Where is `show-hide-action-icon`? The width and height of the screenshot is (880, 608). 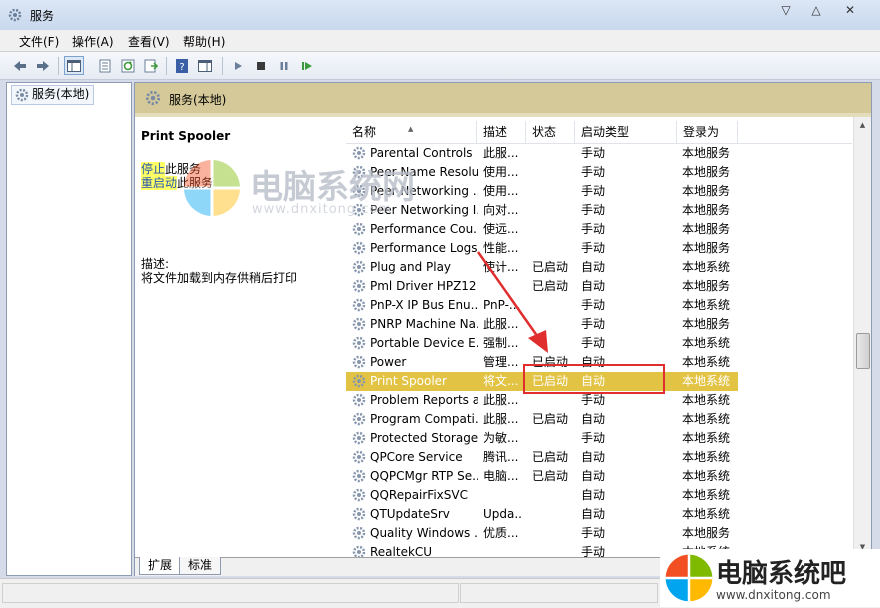 show-hide-action-icon is located at coordinates (205, 66).